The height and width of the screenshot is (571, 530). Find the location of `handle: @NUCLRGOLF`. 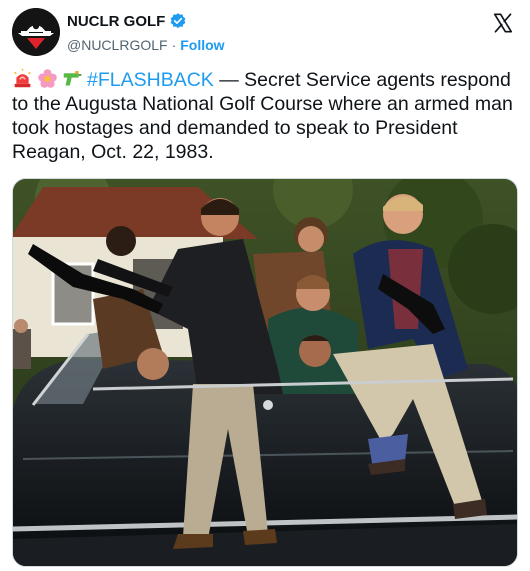

handle: @NUCLRGOLF is located at coordinates (117, 45).